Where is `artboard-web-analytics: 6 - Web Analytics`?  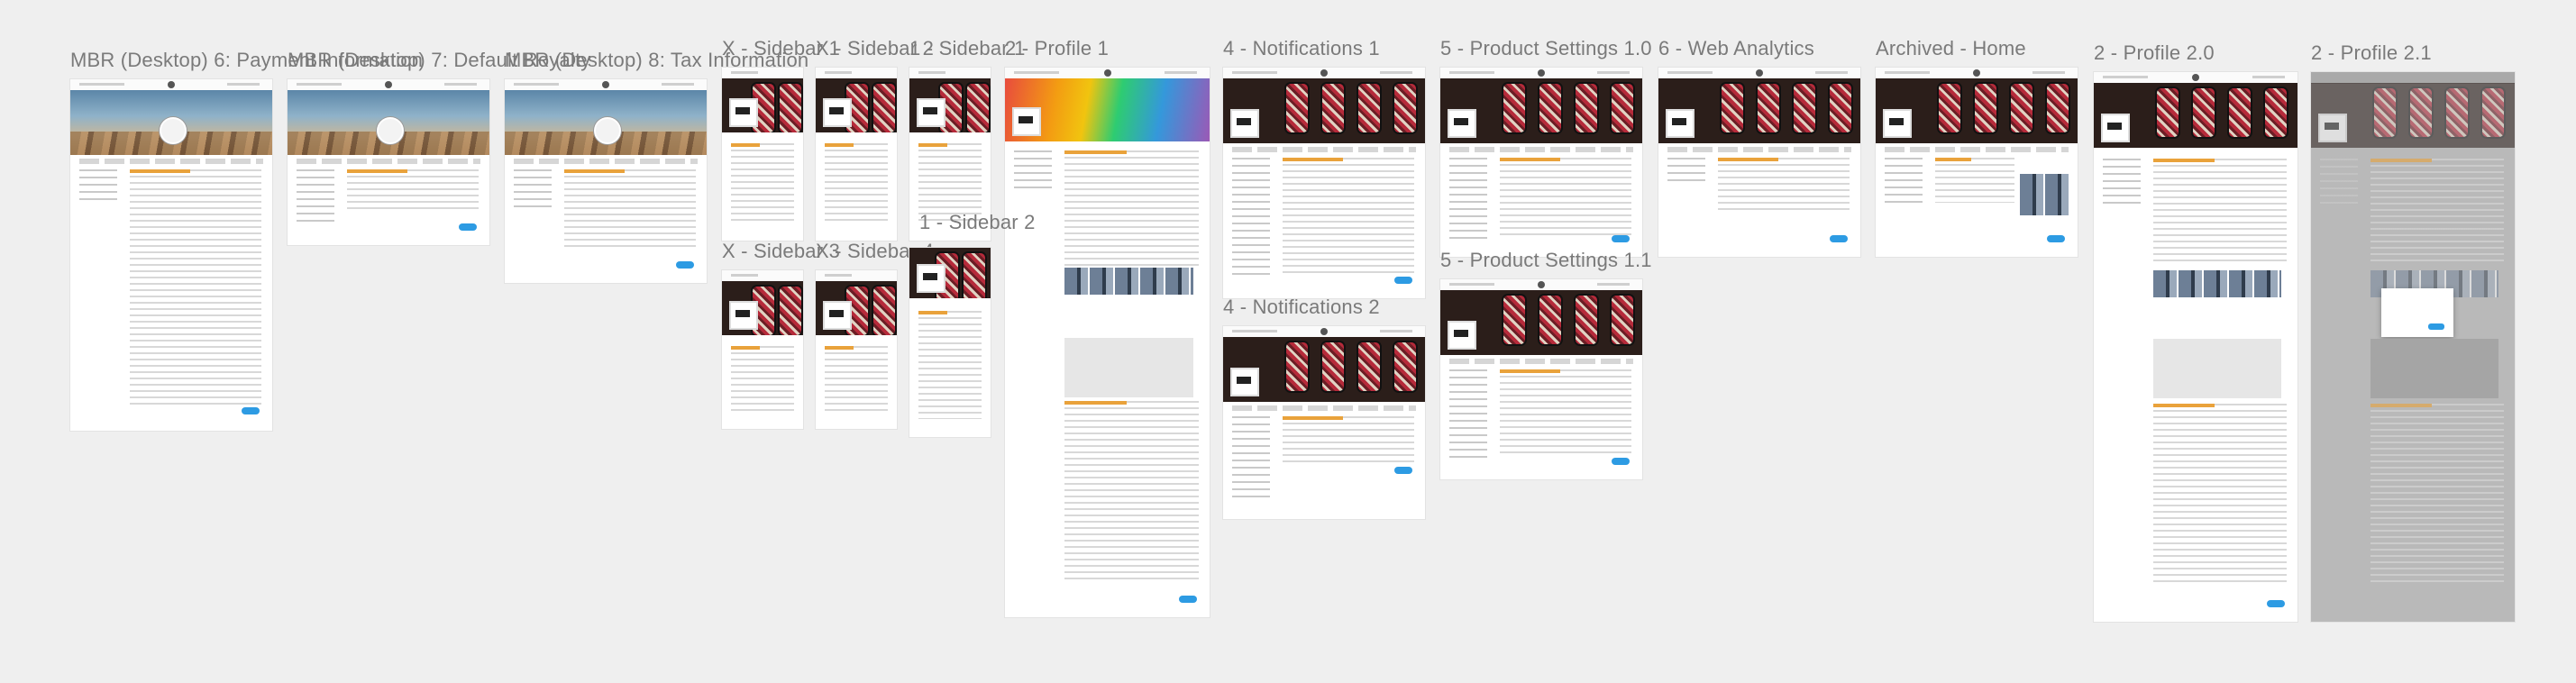 artboard-web-analytics: 6 - Web Analytics is located at coordinates (1759, 147).